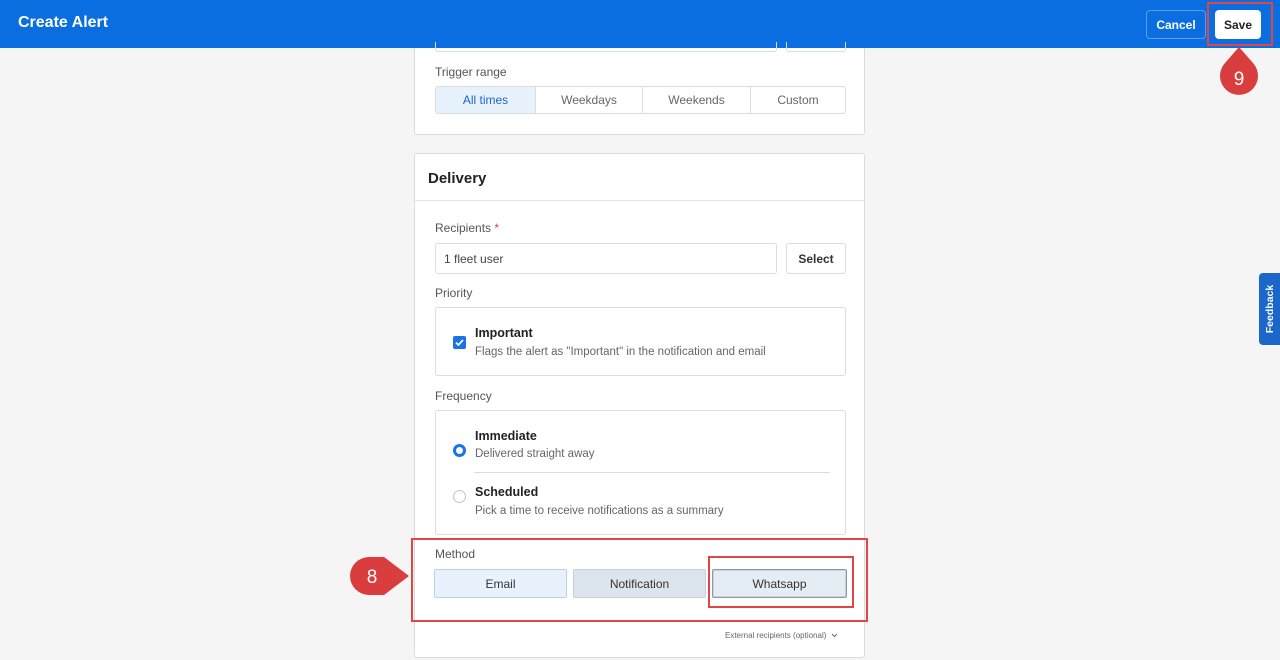 This screenshot has width=1280, height=660. I want to click on save-highlight, so click(1240, 24).